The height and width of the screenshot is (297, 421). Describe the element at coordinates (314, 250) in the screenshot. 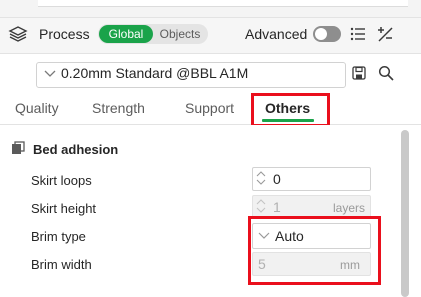

I see `highlight-box-brim` at that location.